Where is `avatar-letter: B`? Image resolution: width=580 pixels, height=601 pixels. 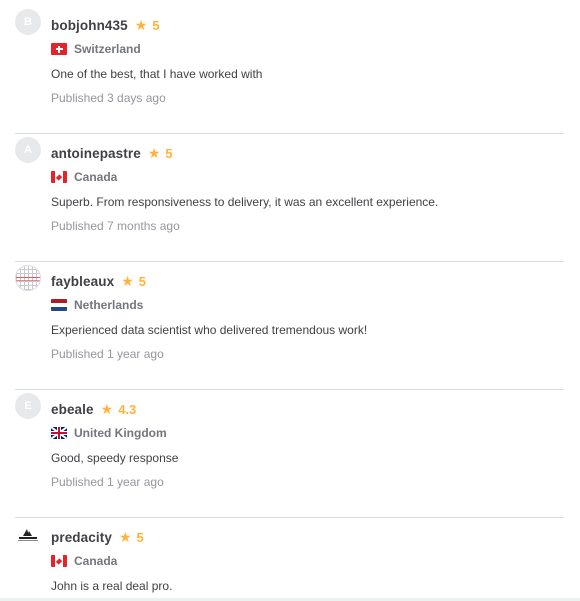
avatar-letter: B is located at coordinates (28, 22).